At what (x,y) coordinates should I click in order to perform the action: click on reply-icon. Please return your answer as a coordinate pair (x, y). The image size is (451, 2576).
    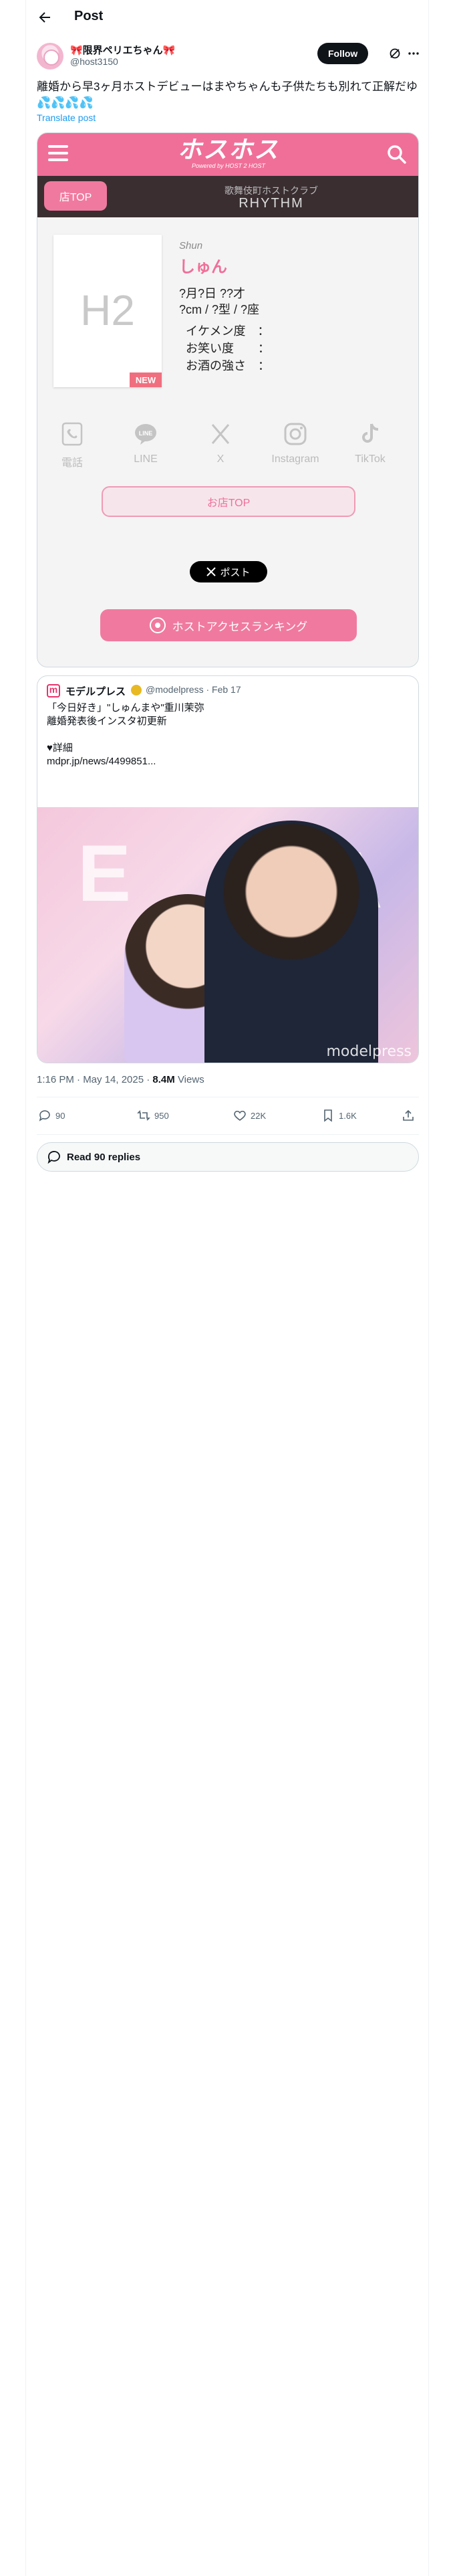
    Looking at the image, I should click on (44, 1115).